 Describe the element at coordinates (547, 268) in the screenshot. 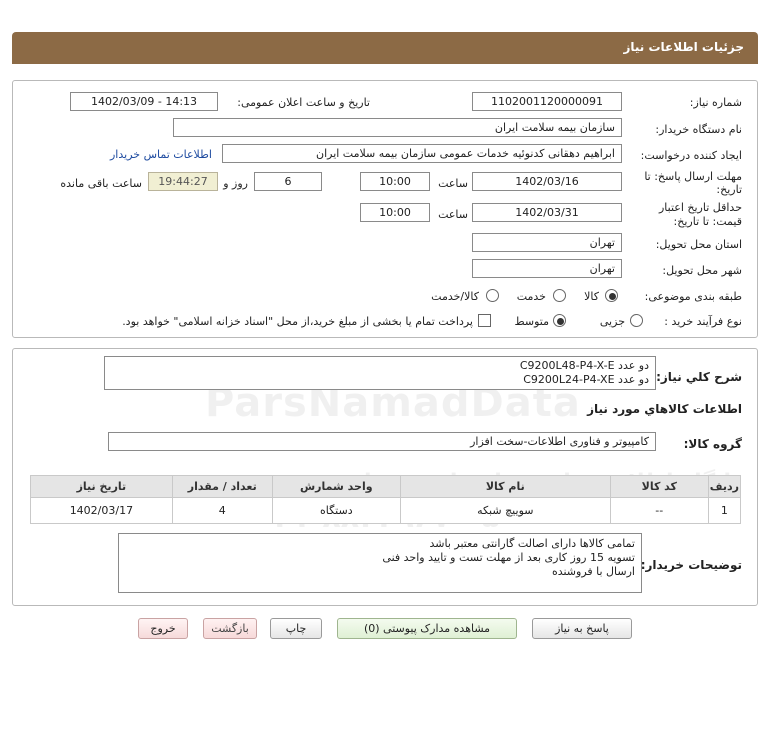

I see `city-field: تهران` at that location.